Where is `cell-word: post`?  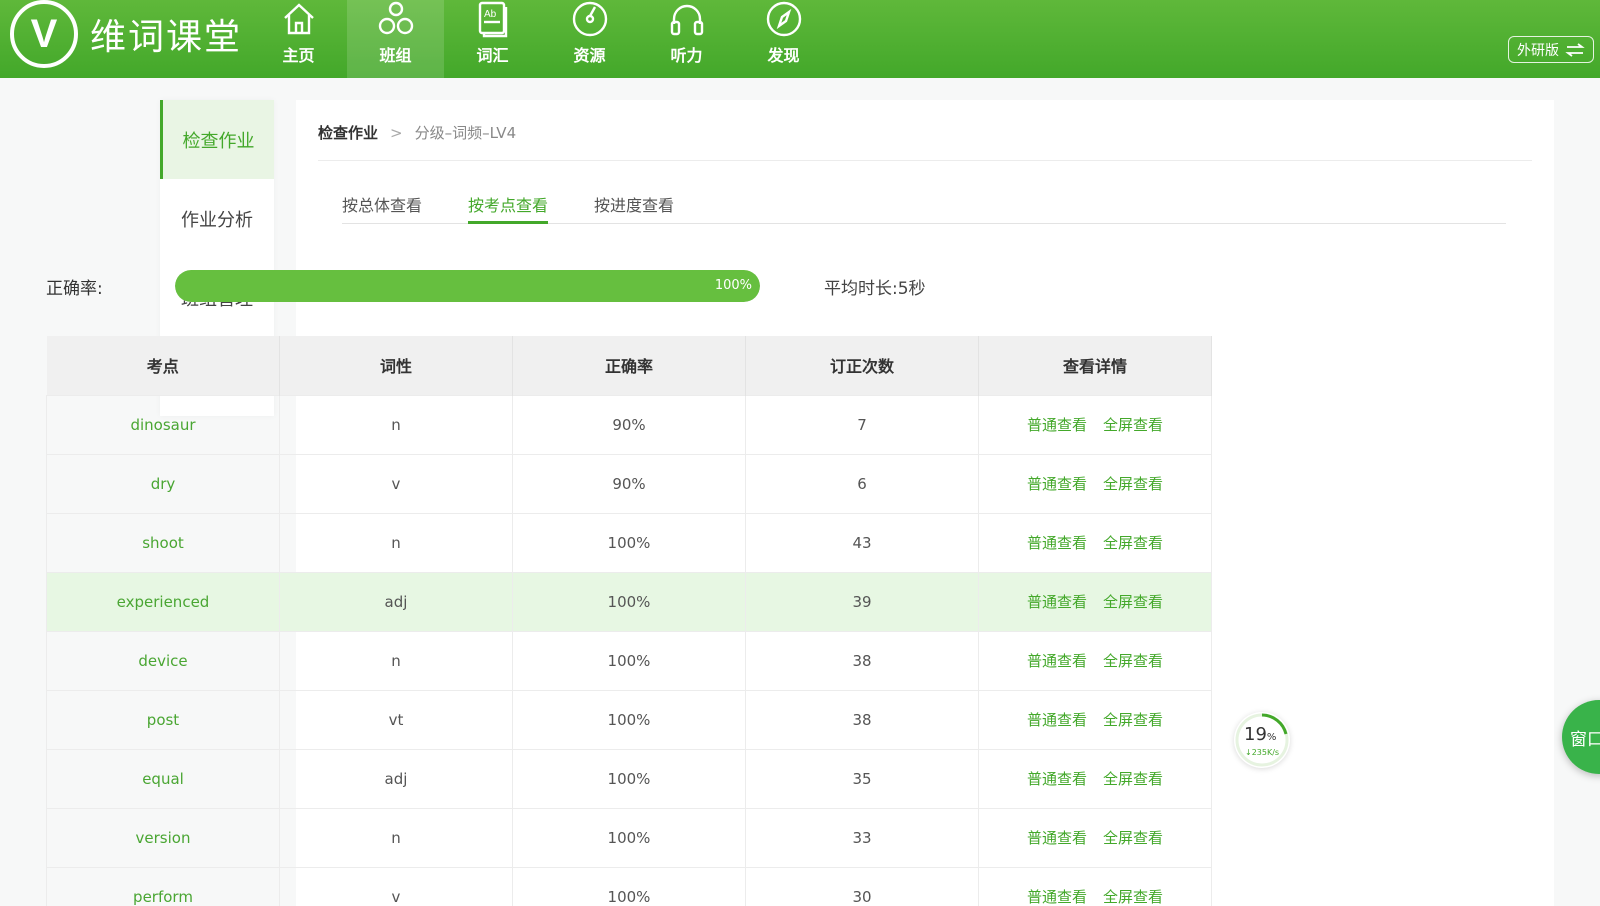
cell-word: post is located at coordinates (163, 719).